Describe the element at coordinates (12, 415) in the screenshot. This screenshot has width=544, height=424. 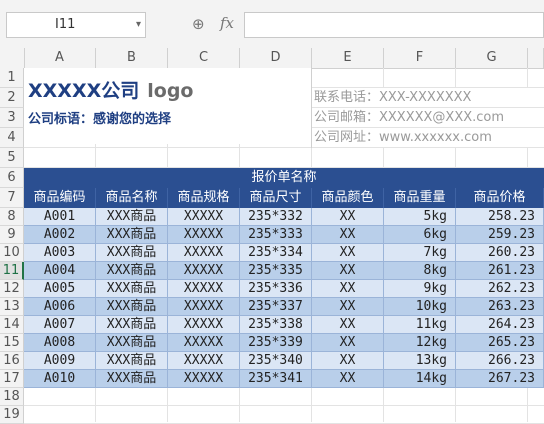
I see `row-header-19: 19` at that location.